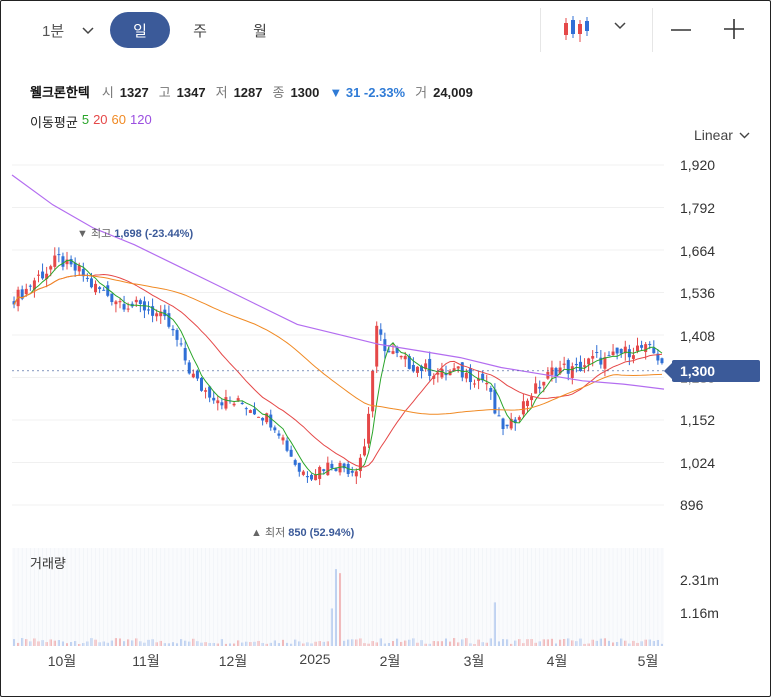  Describe the element at coordinates (557, 661) in the screenshot. I see `x-tick: 4월` at that location.